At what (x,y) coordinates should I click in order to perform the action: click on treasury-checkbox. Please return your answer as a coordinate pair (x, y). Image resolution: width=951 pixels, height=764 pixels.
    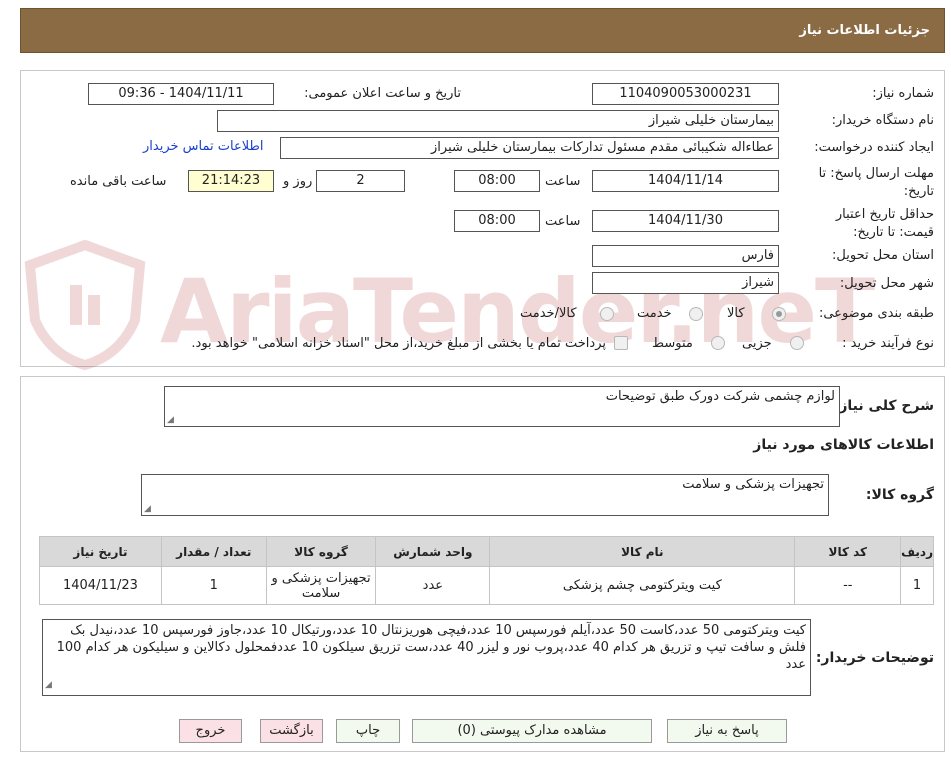
    Looking at the image, I should click on (621, 343).